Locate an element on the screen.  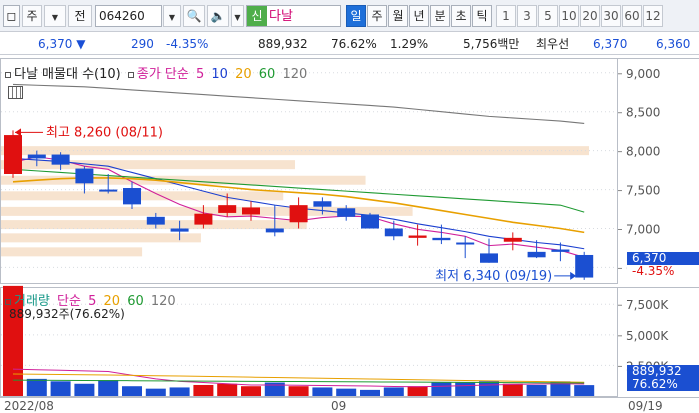
ma-10-label: 10 is located at coordinates (219, 74).